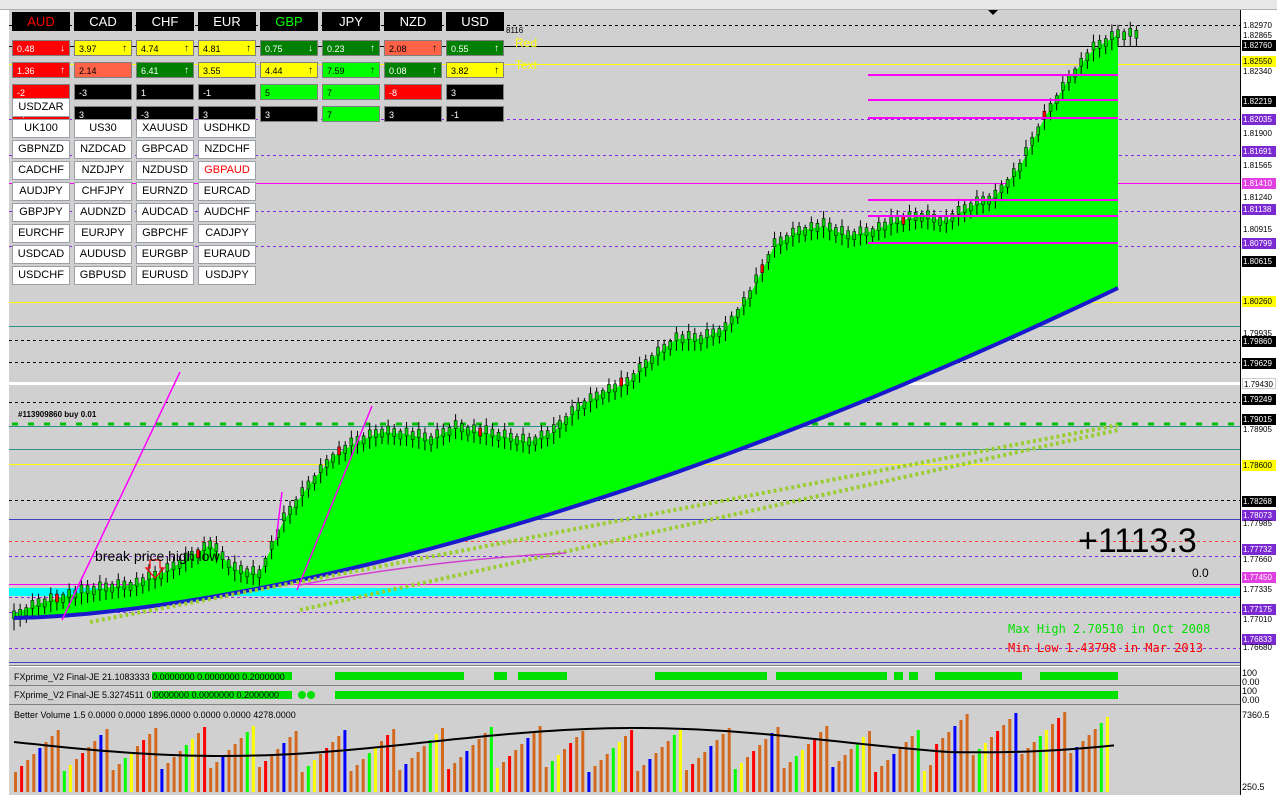 Image resolution: width=1277 pixels, height=795 pixels. I want to click on symbol-button-eurnzd: EURNZD, so click(165, 191).